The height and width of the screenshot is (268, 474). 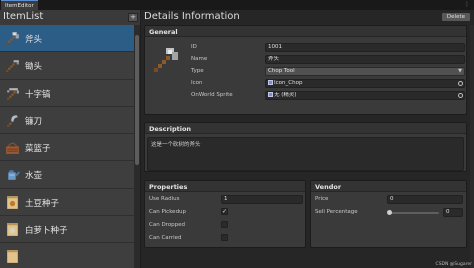 I want to click on details-scrollbar, so click(x=472, y=146).